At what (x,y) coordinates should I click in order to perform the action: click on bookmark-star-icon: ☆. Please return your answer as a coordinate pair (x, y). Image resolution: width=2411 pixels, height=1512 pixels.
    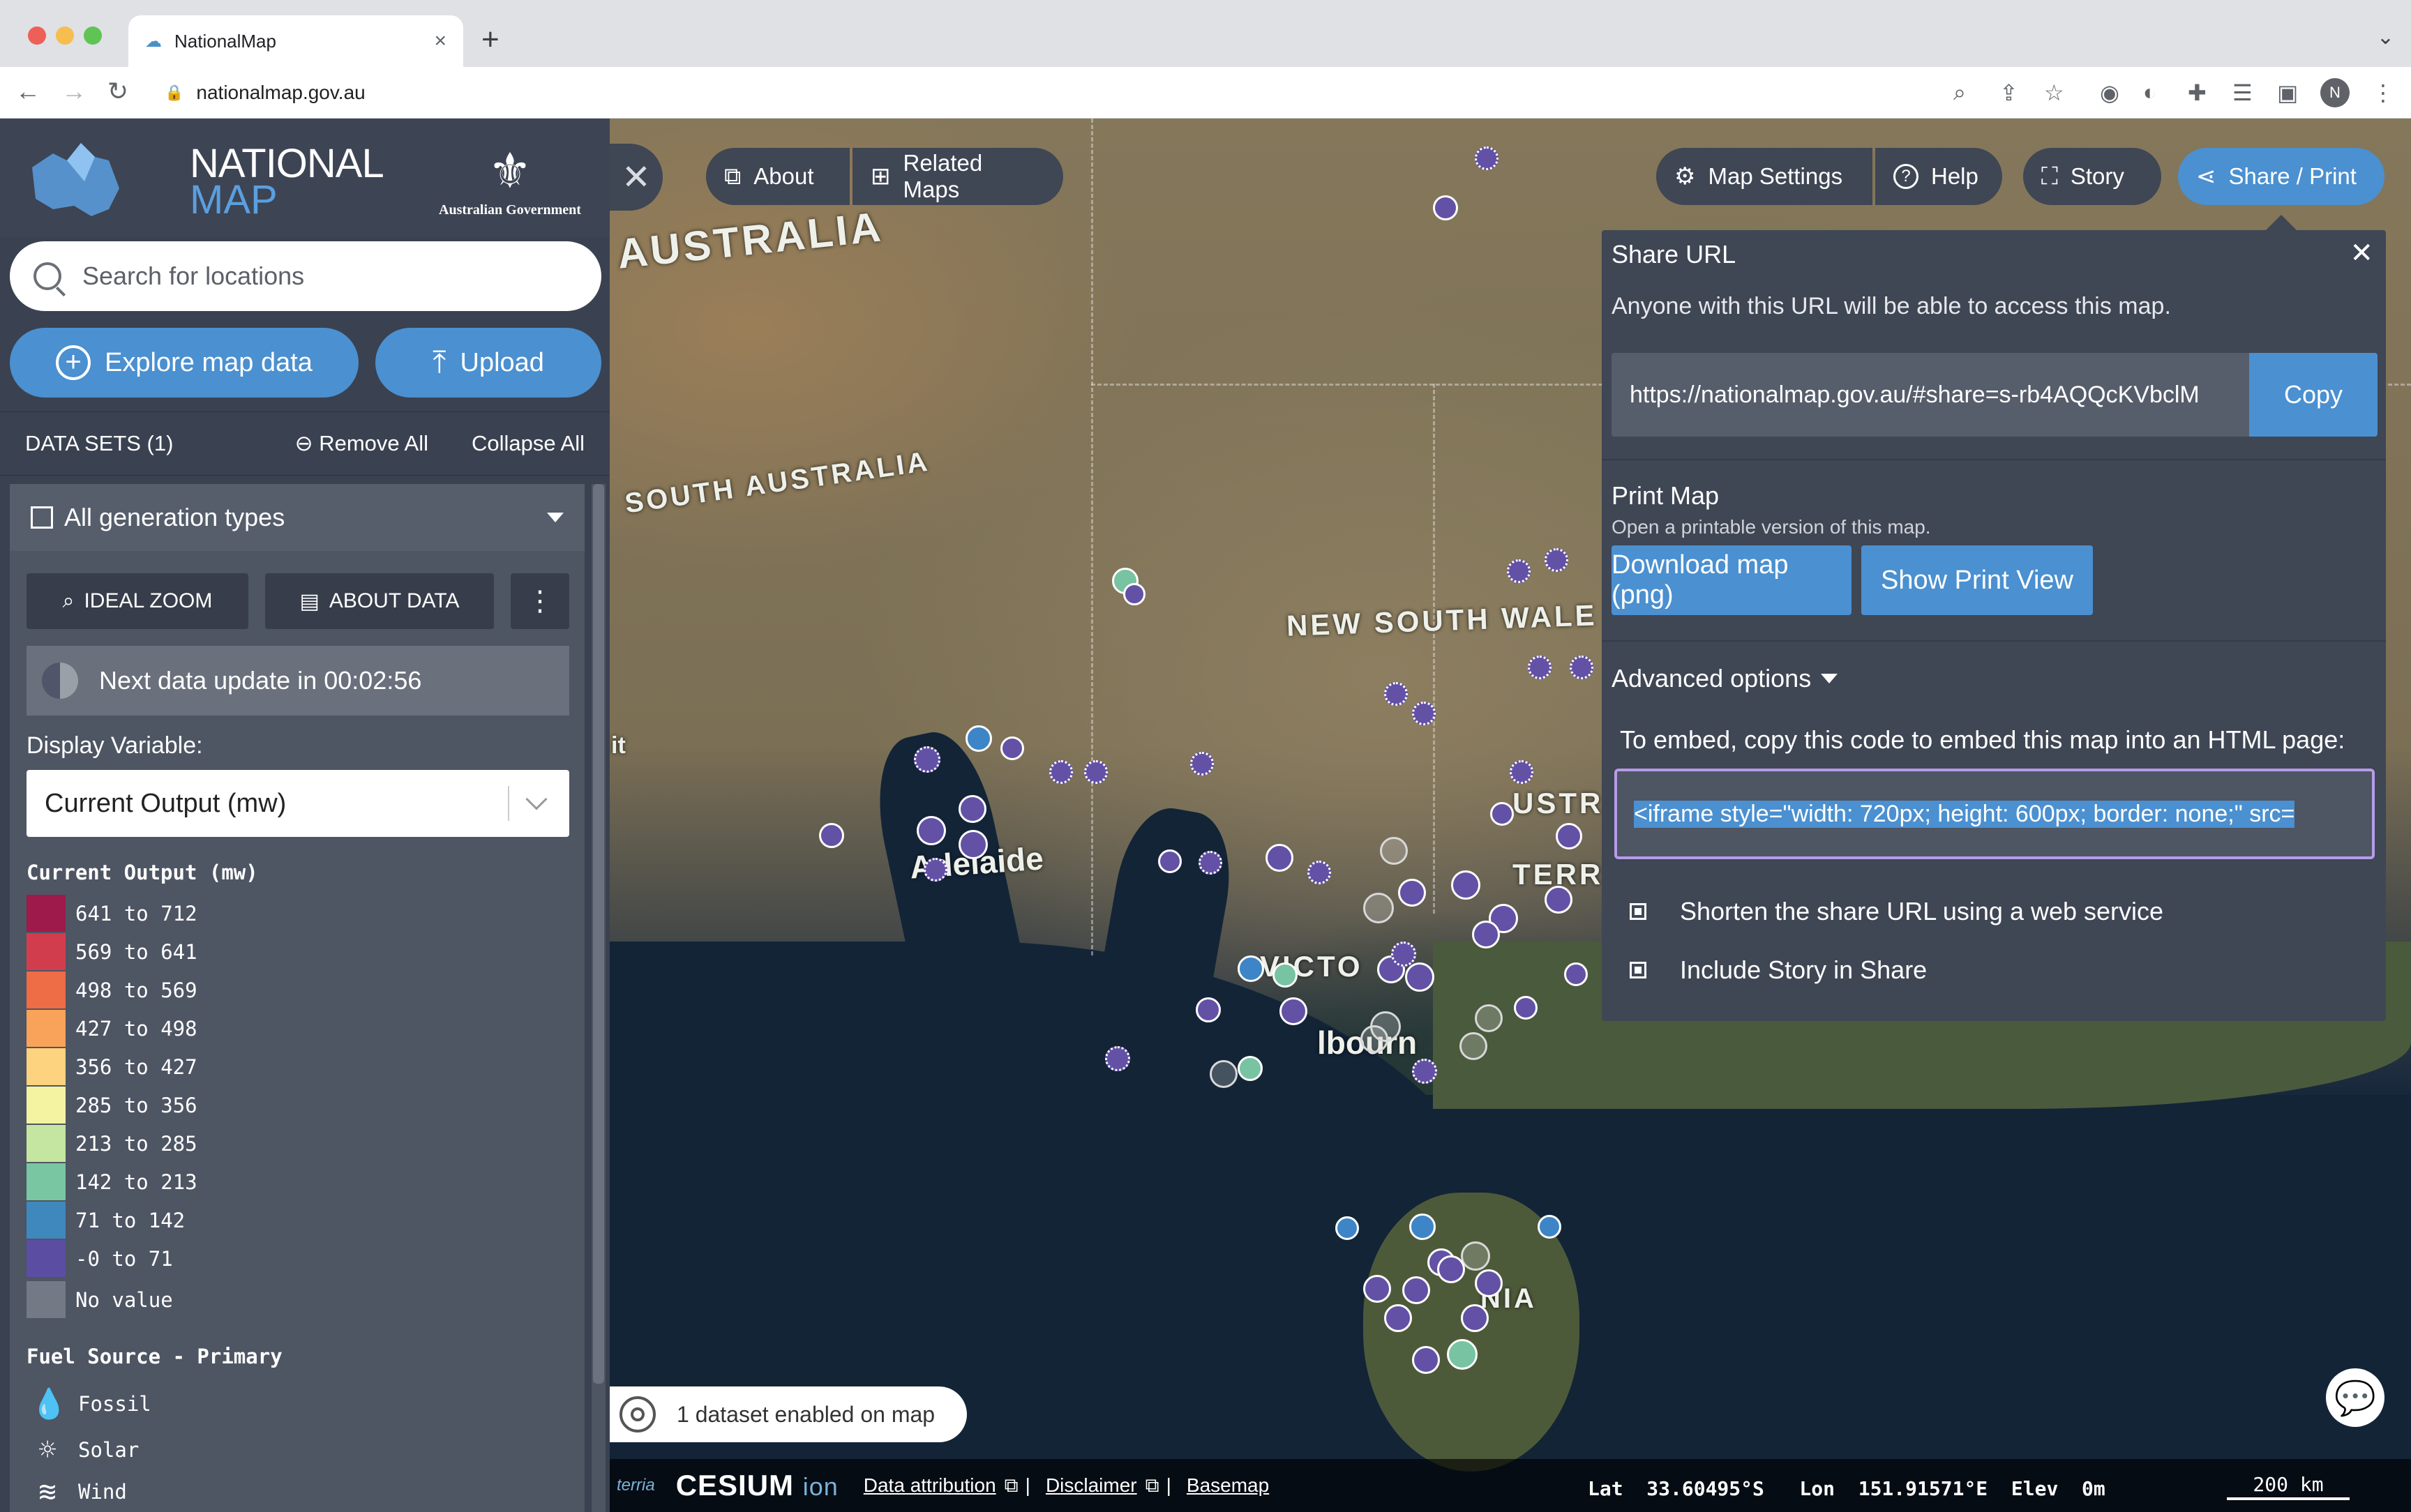
    Looking at the image, I should click on (2054, 93).